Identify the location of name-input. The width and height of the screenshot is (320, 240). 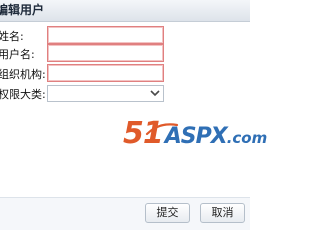
(105, 35).